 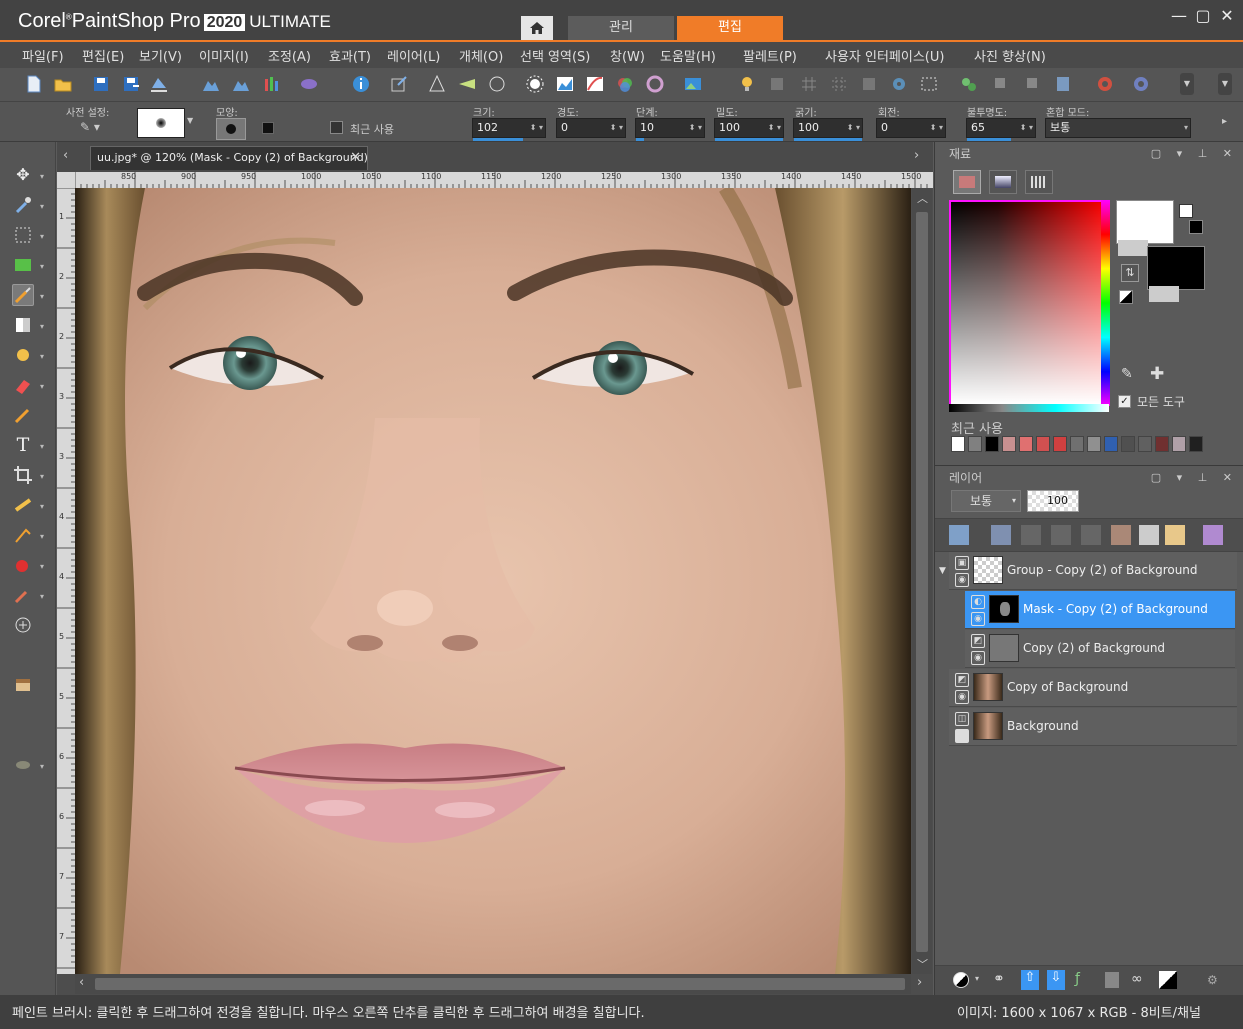 I want to click on link-layer-icon, so click(x=1061, y=535).